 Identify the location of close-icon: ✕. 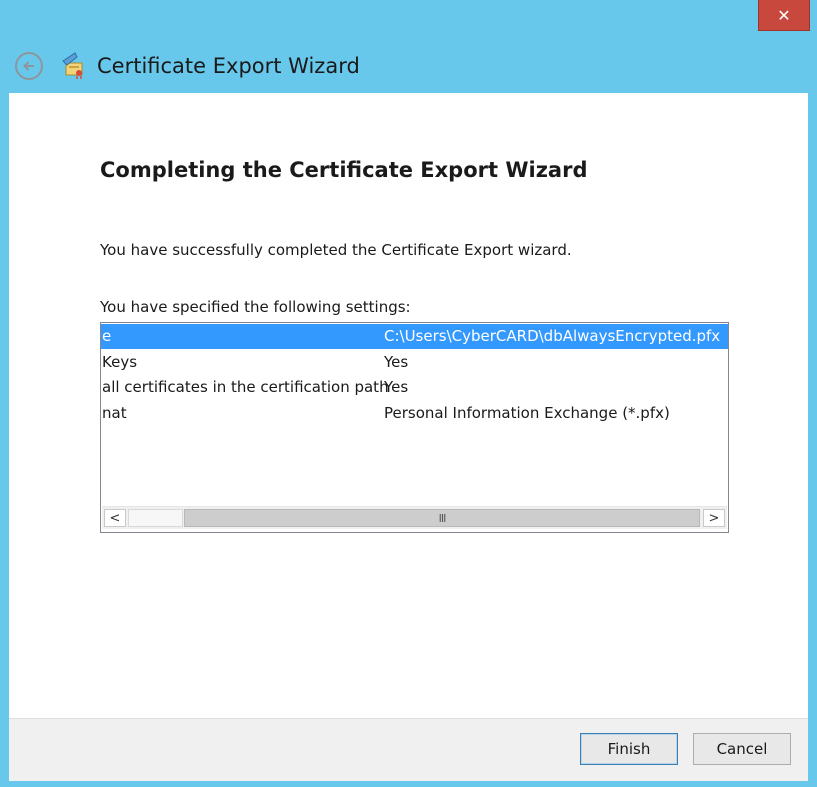
(784, 15).